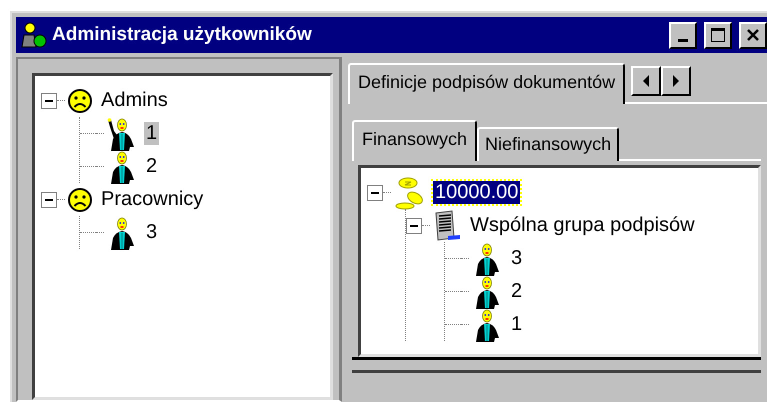  I want to click on scroll-right-button, so click(676, 81).